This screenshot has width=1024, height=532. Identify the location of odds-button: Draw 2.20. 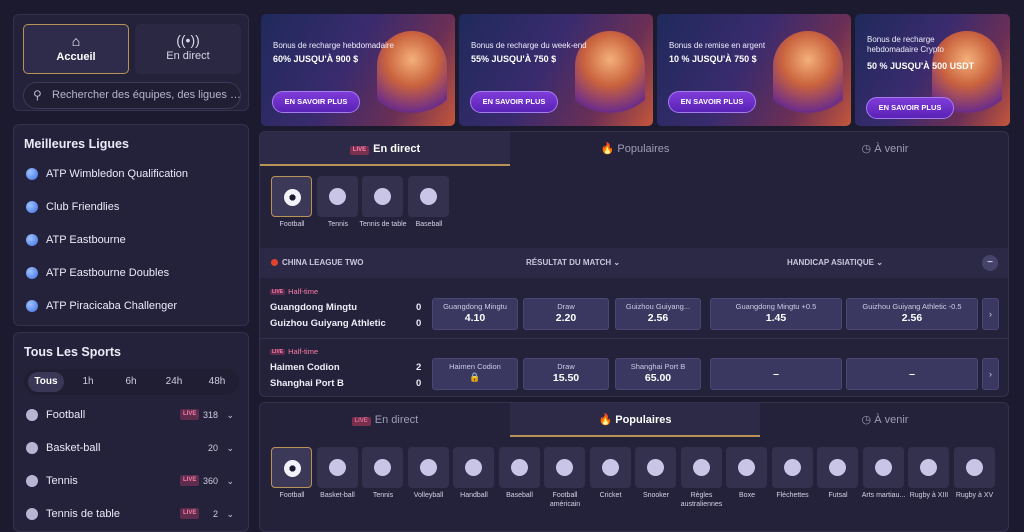
(566, 314).